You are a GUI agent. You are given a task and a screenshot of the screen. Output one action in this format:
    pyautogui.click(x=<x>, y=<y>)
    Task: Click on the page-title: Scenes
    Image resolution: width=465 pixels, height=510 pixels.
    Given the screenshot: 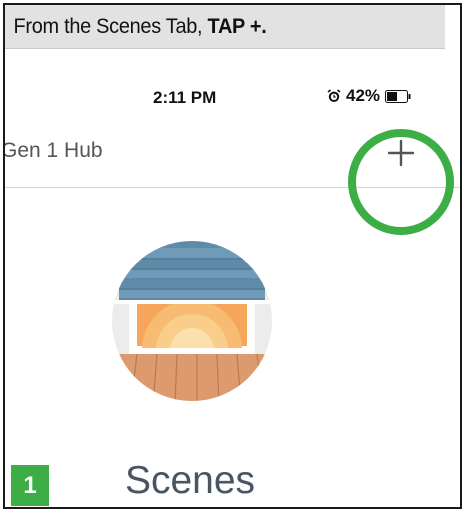 What is the action you would take?
    pyautogui.click(x=190, y=480)
    